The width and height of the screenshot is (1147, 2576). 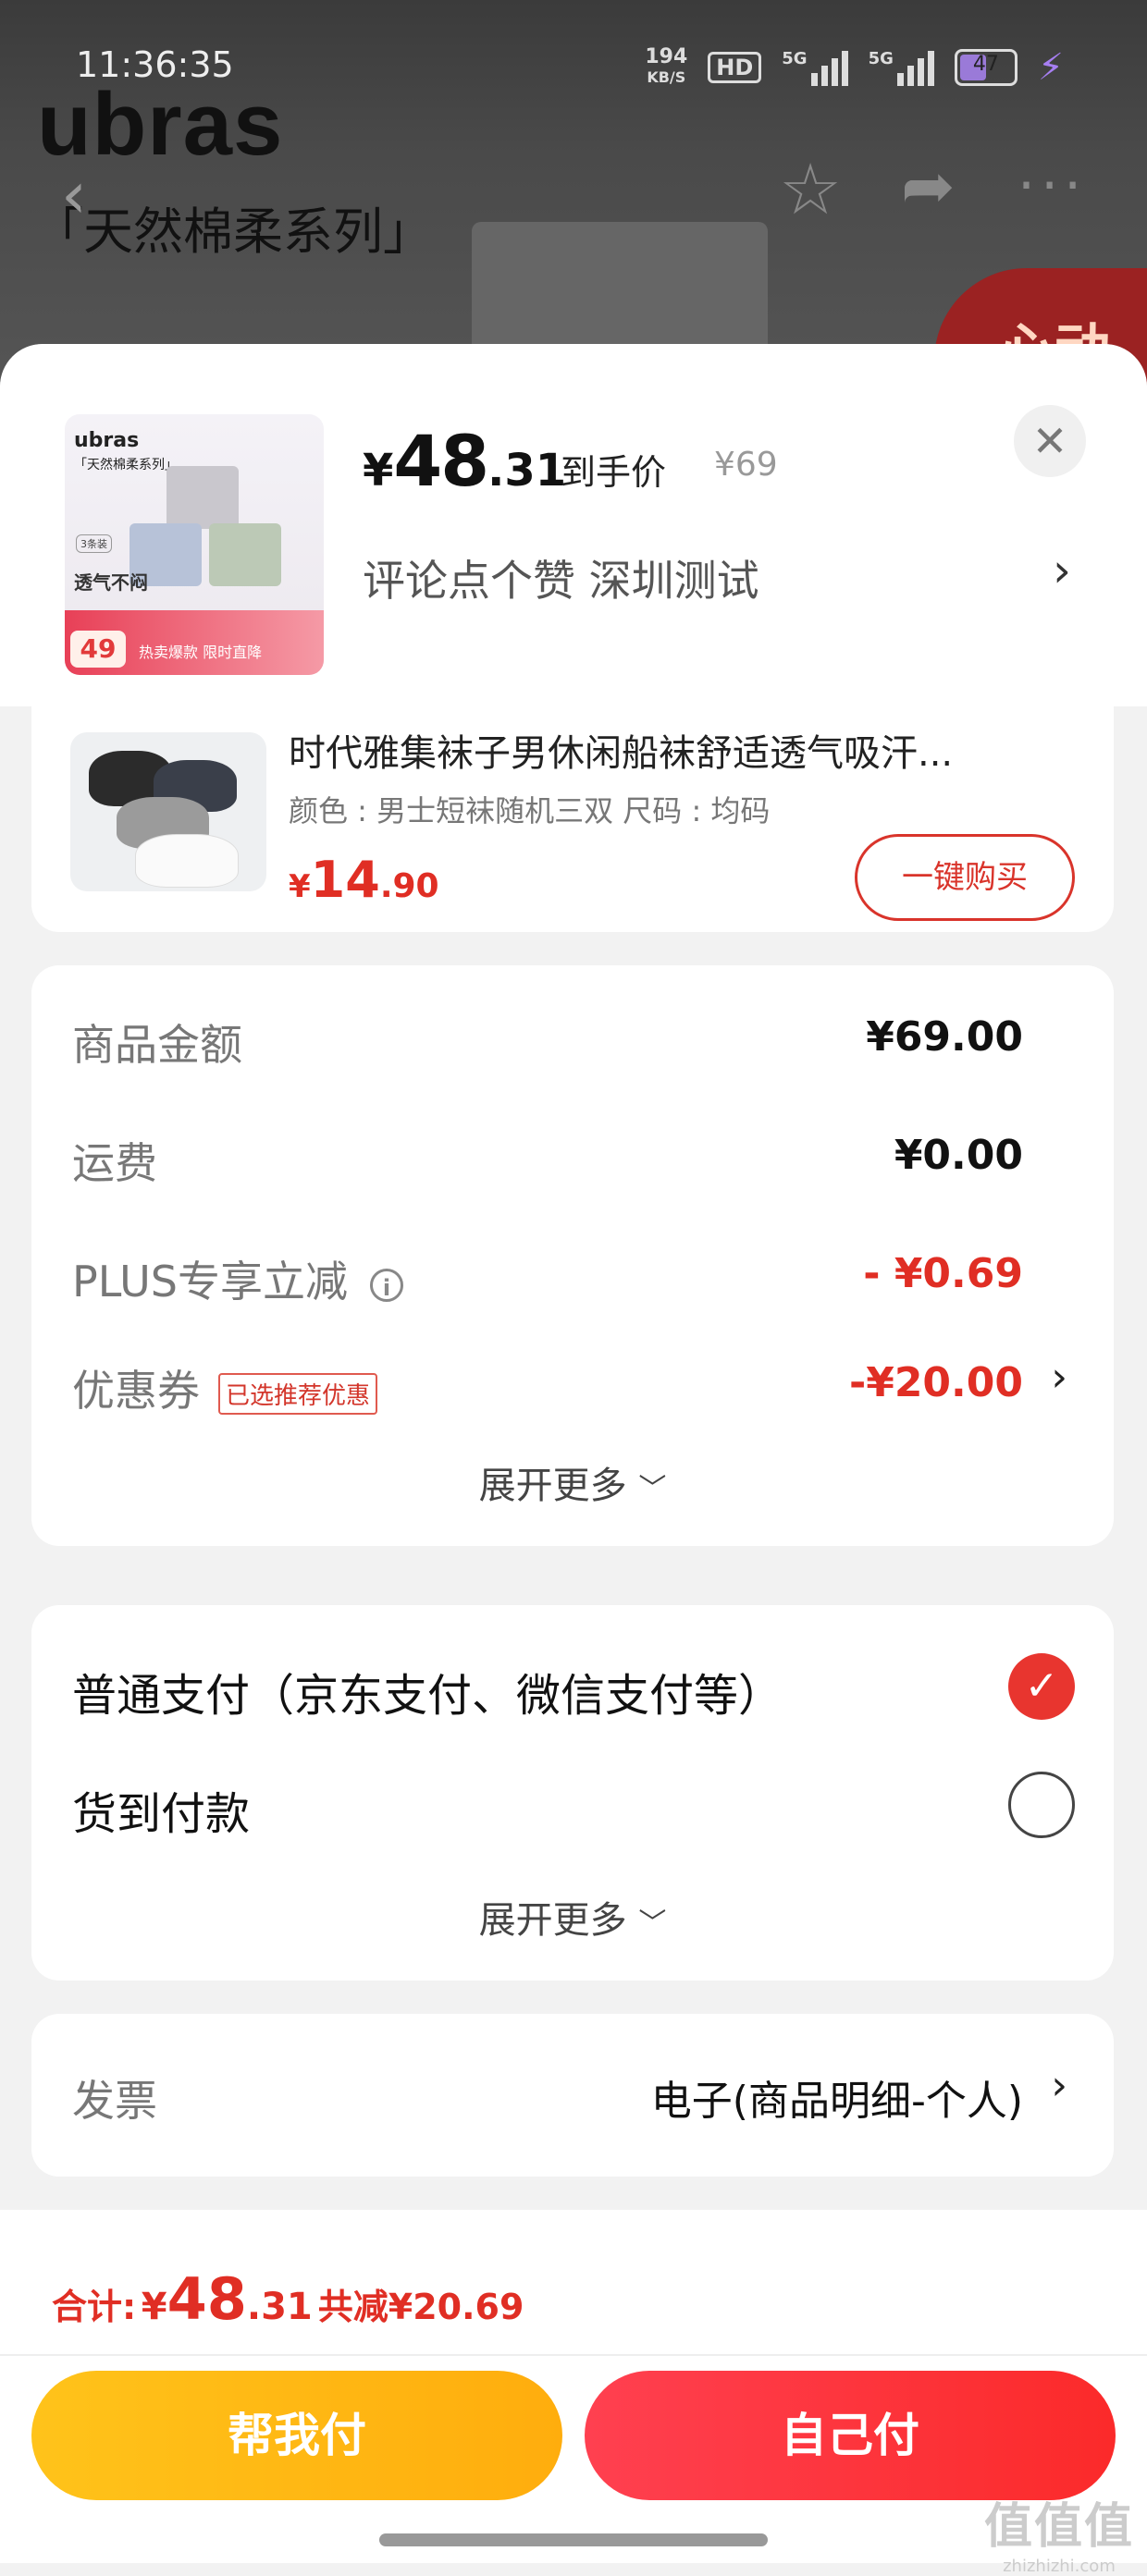 I want to click on price-currency: ¥, so click(x=379, y=471).